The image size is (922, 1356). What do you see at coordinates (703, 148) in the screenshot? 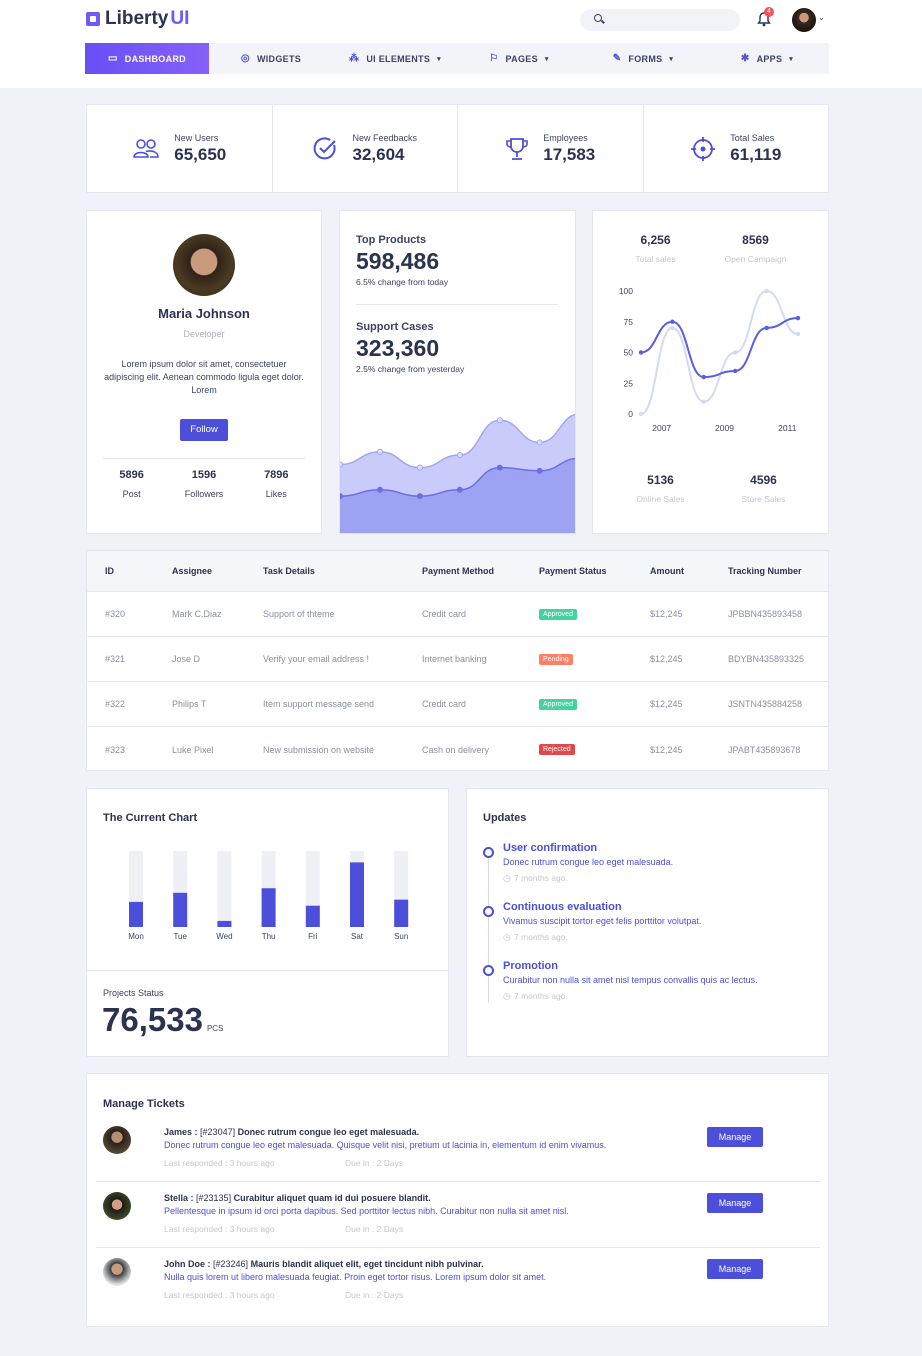
I see `target-icon` at bounding box center [703, 148].